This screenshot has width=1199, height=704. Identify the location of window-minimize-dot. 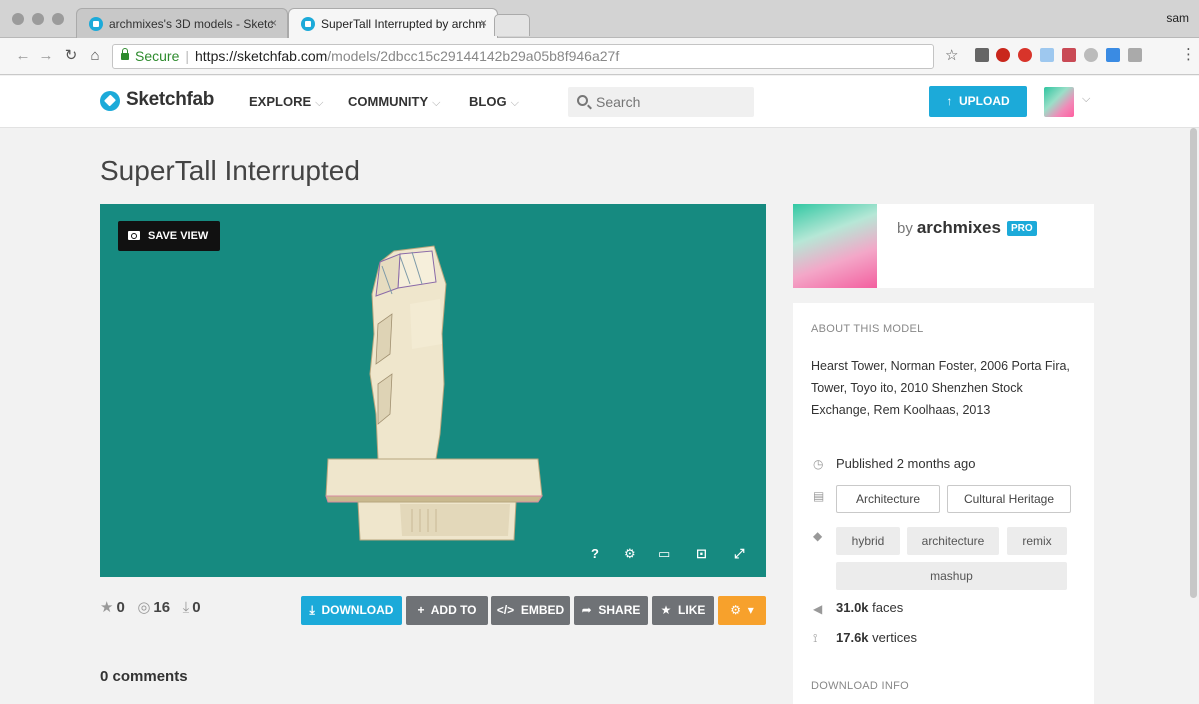
(38, 19).